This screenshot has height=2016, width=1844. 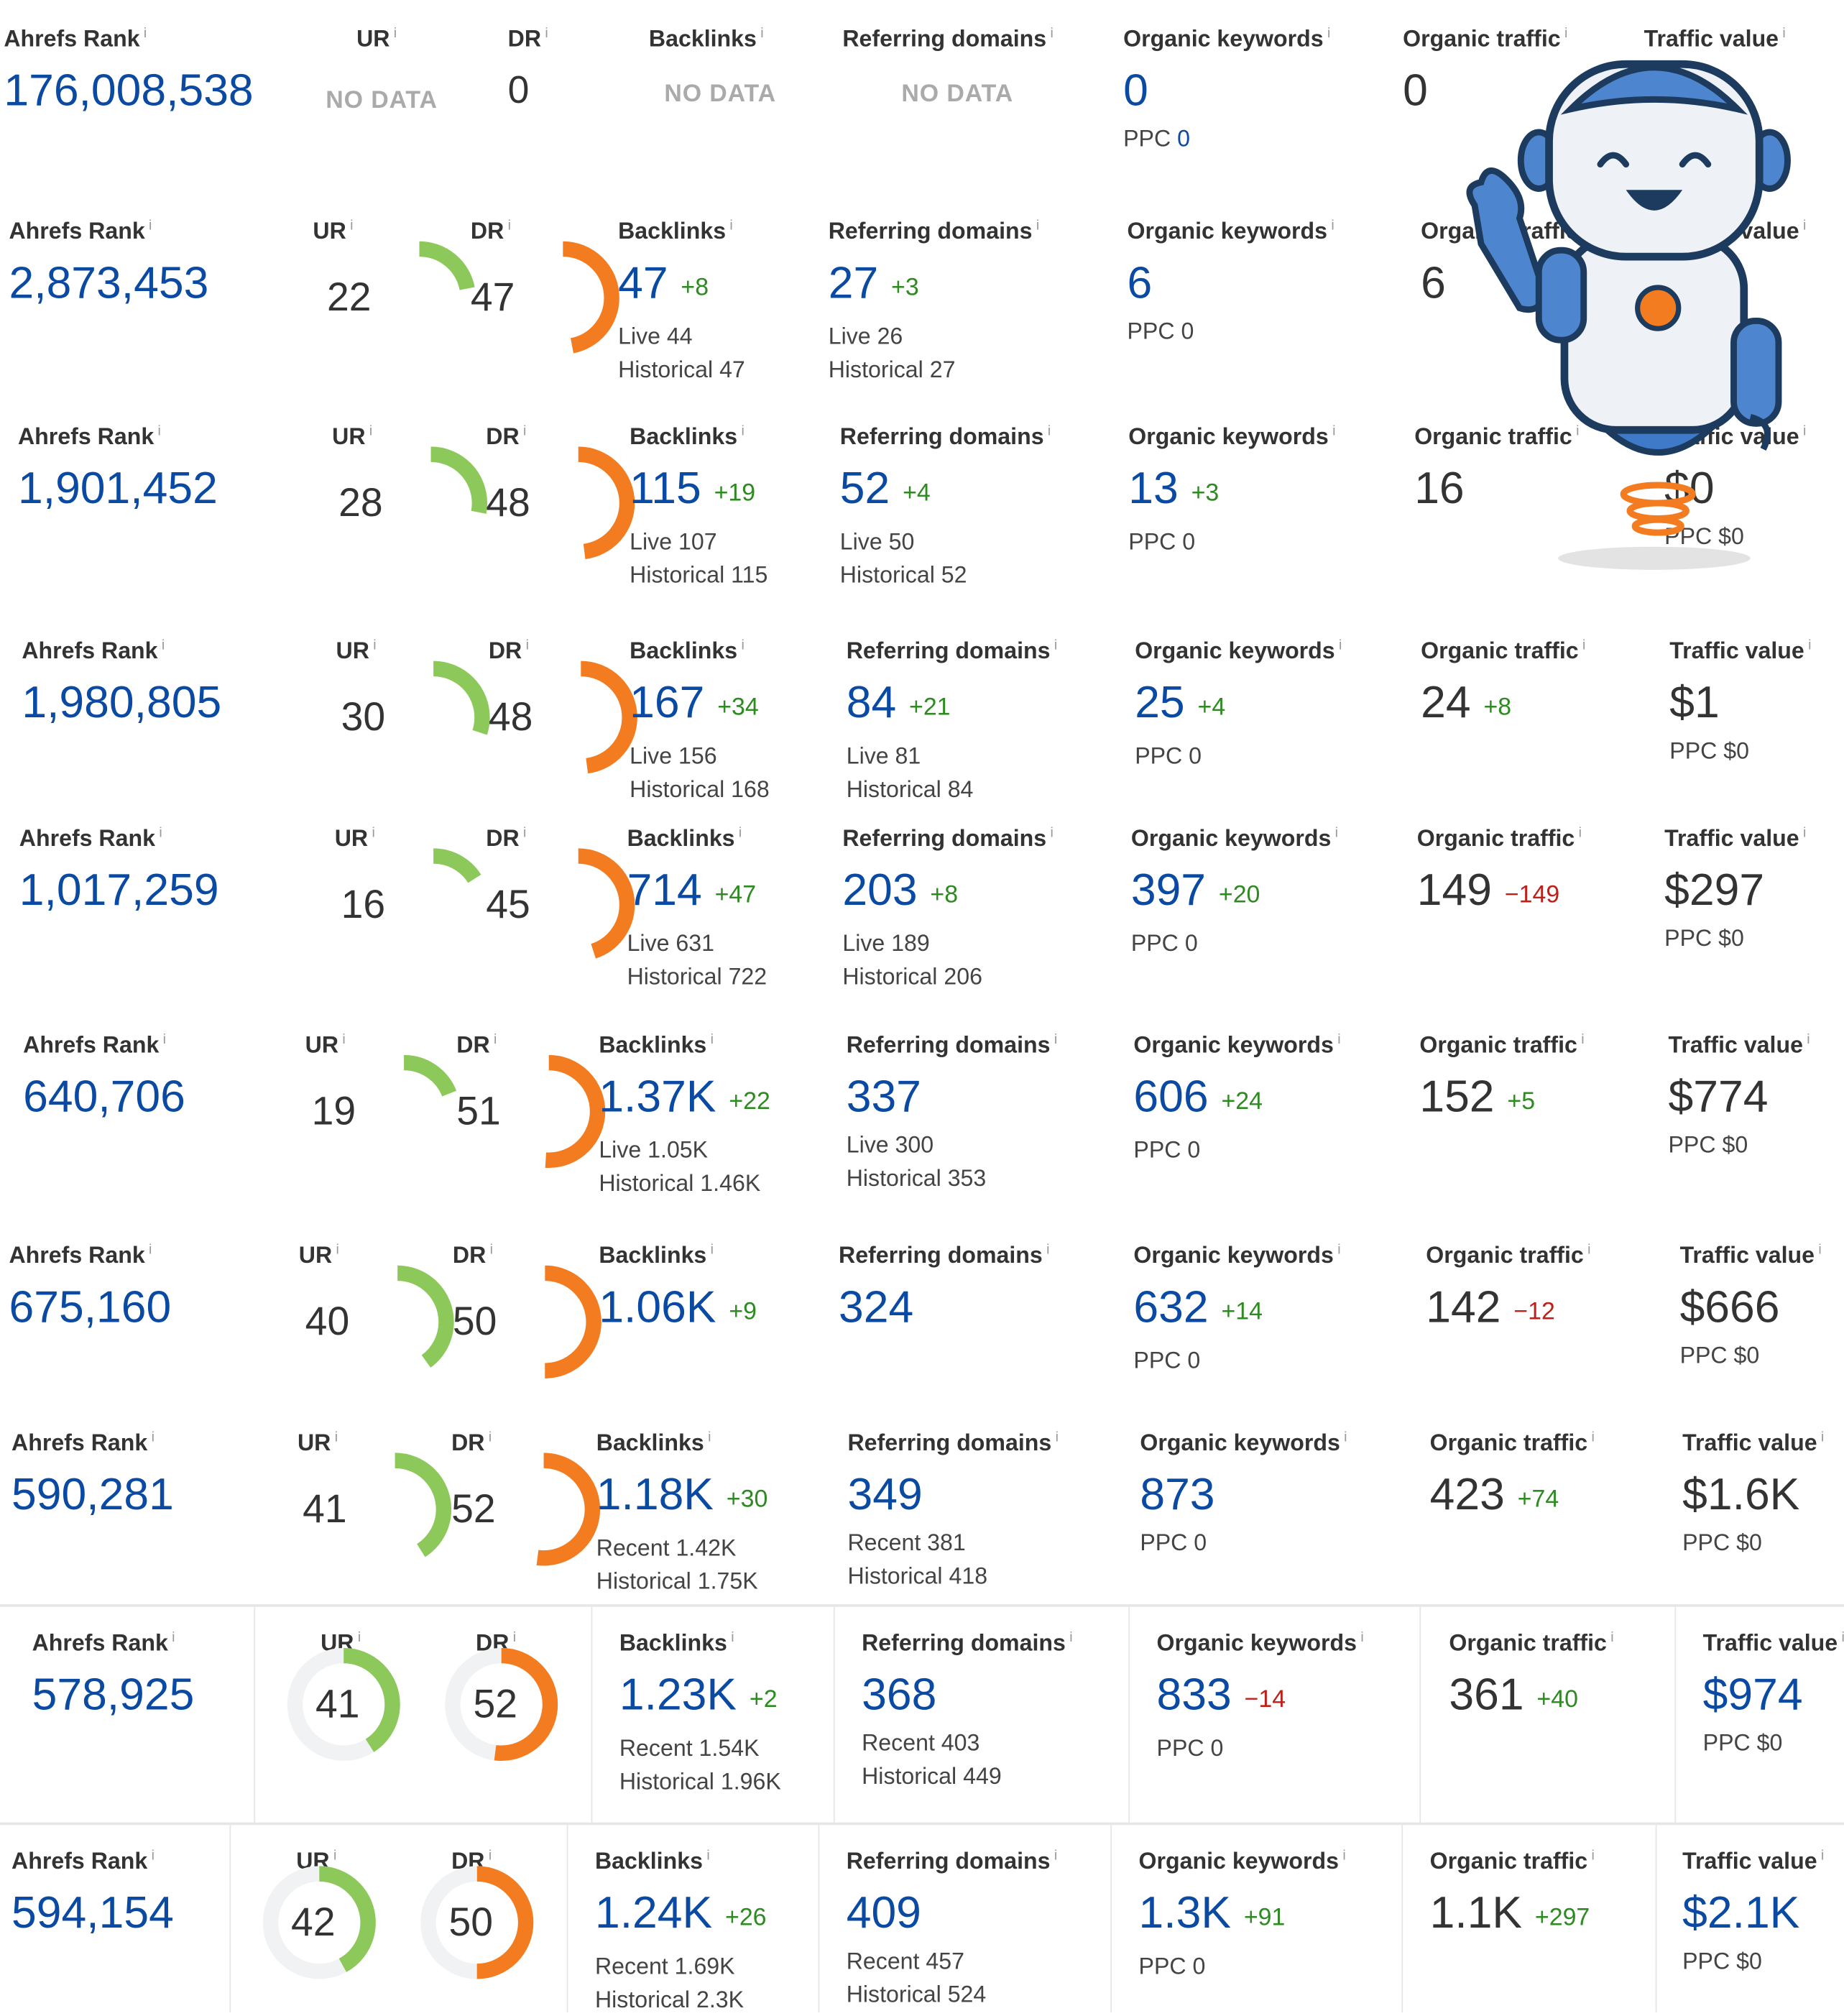 I want to click on backlinks-value: 1.37K +22, so click(x=684, y=1100).